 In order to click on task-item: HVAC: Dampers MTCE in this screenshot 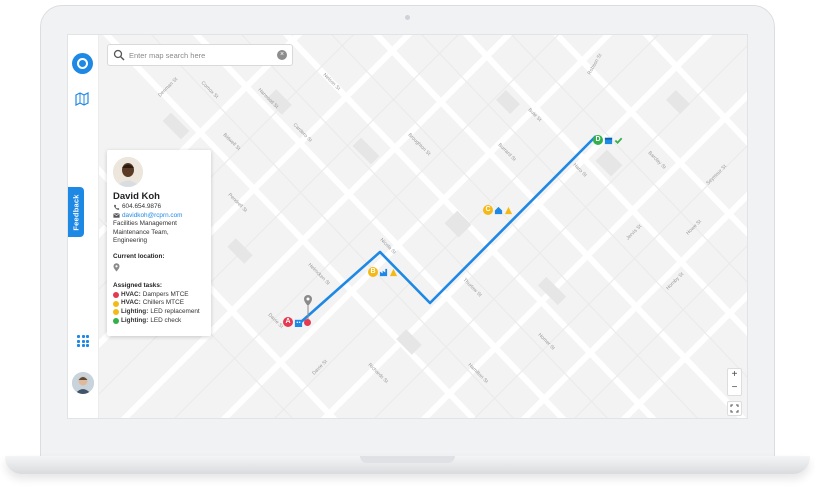, I will do `click(159, 295)`.